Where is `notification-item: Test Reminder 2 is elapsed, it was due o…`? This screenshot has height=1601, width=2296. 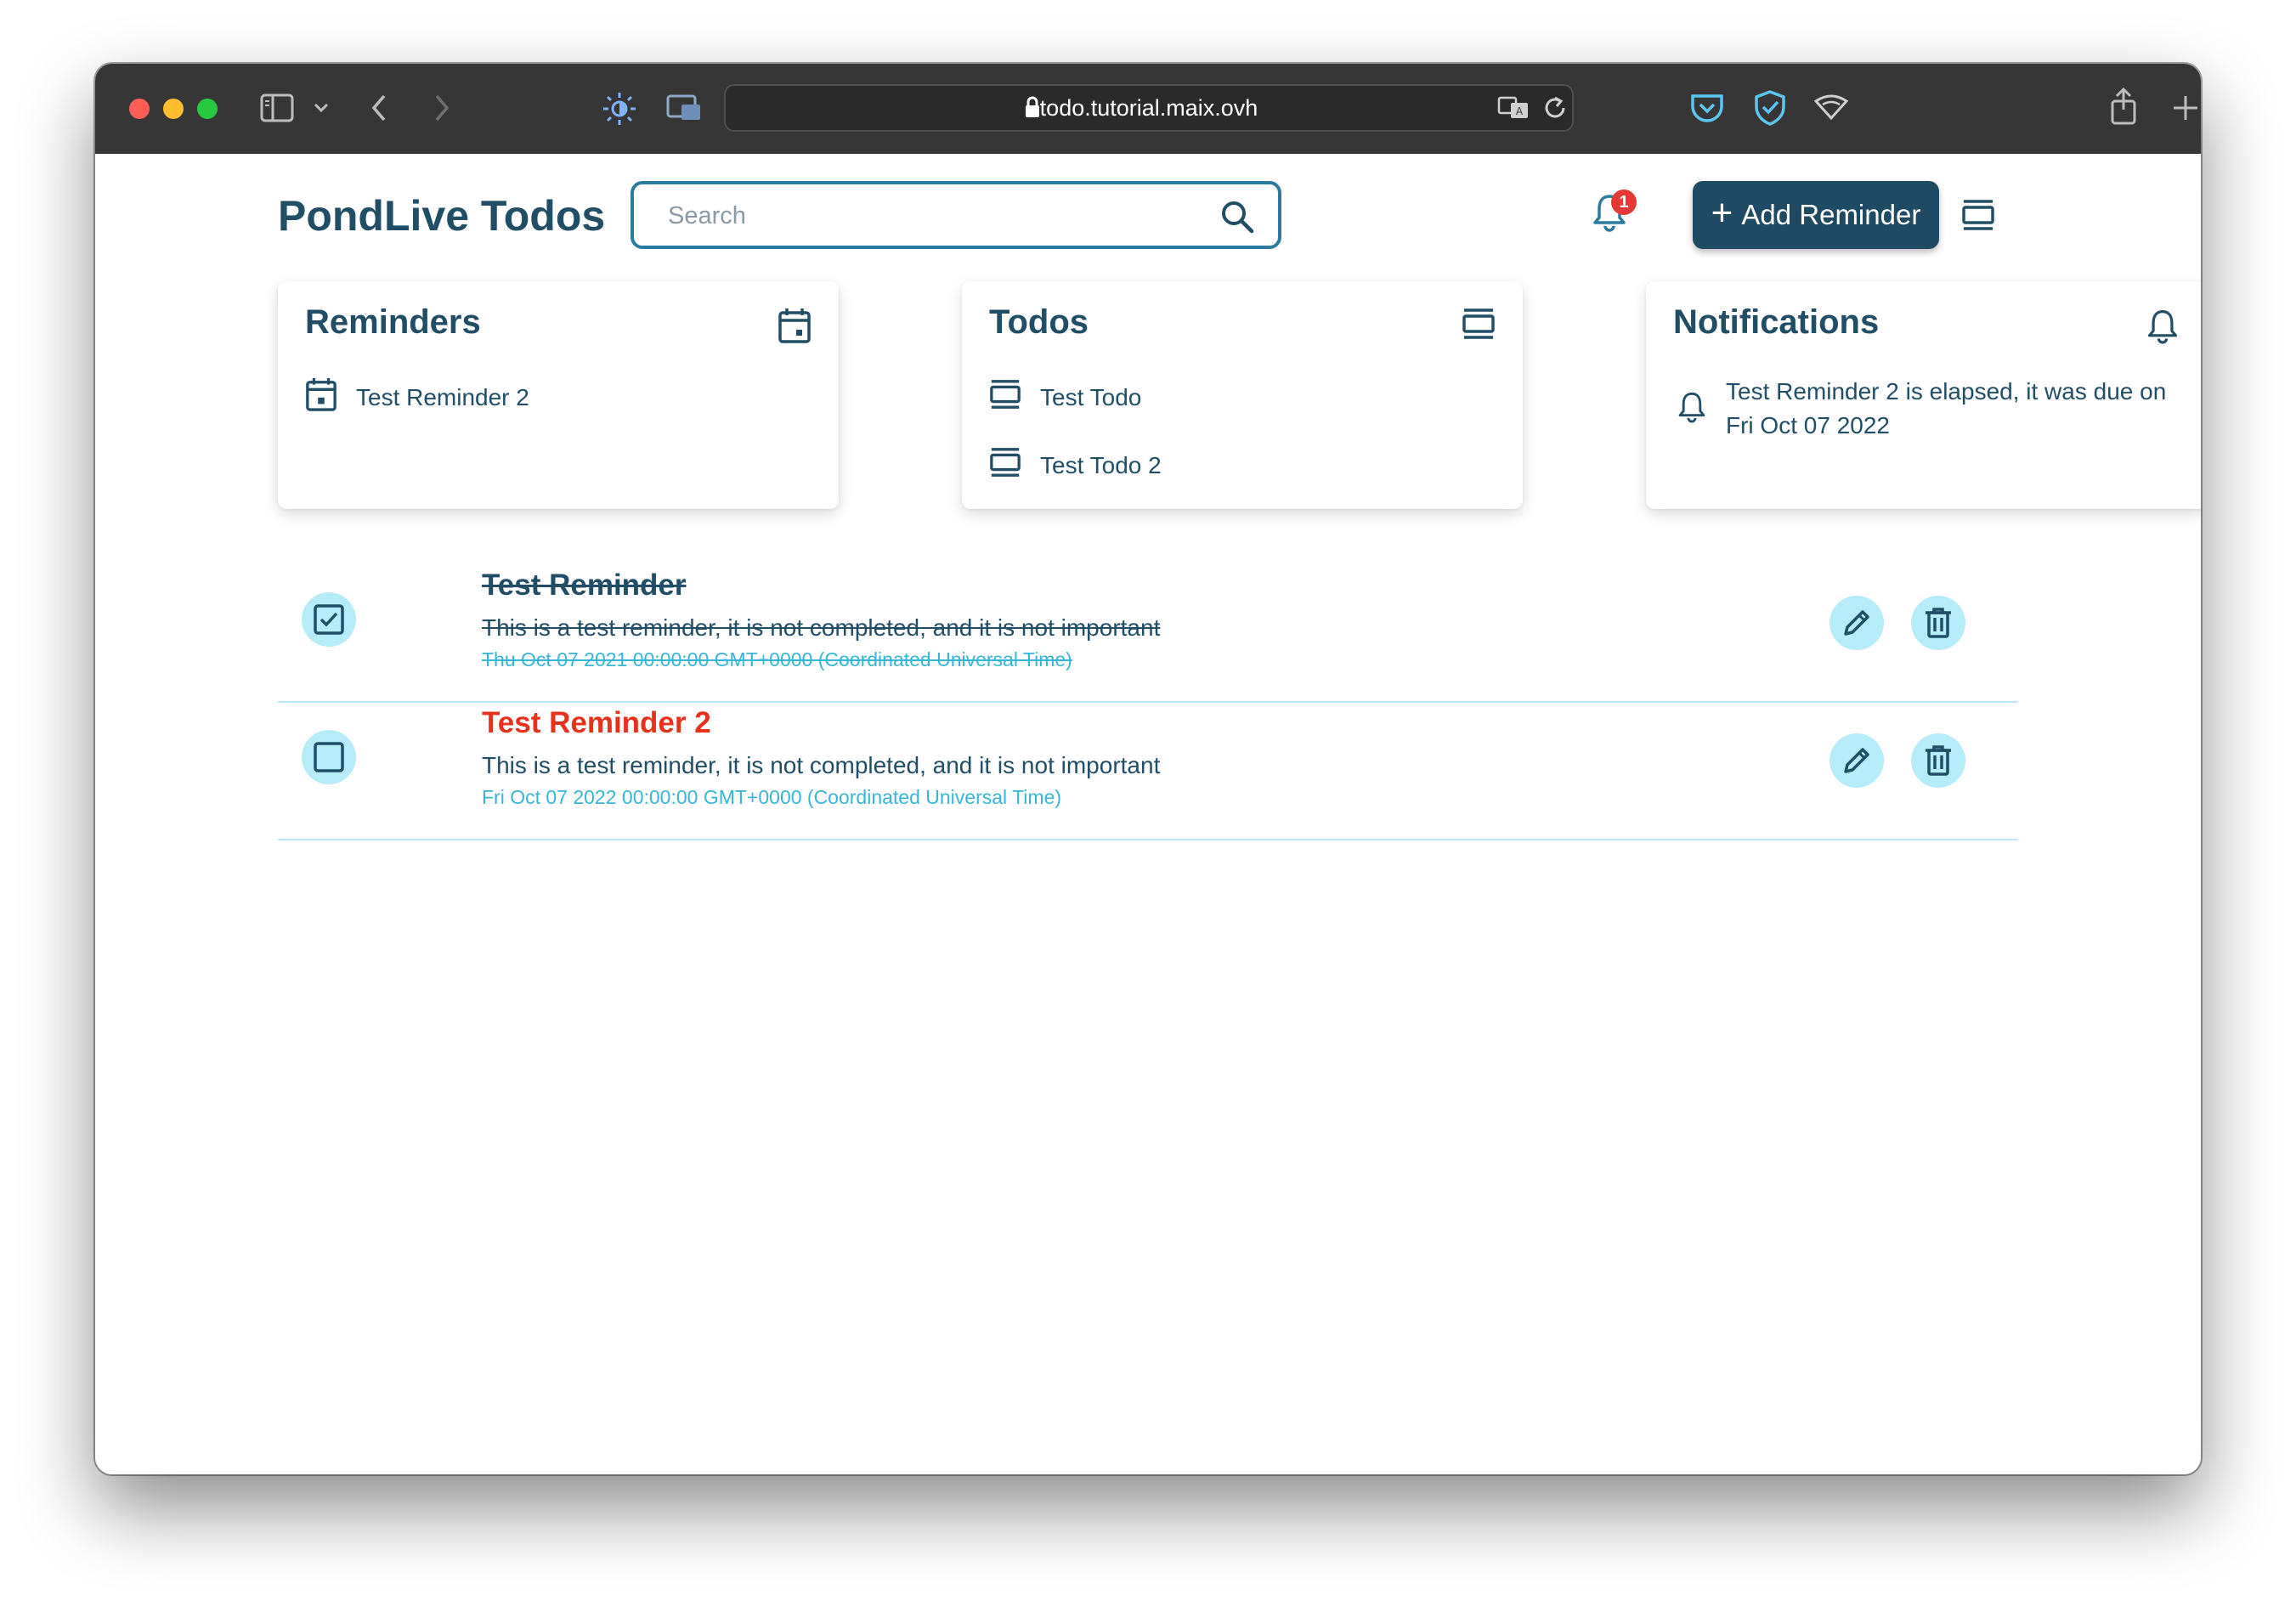
notification-item: Test Reminder 2 is elapsed, it was due o… is located at coordinates (1931, 409).